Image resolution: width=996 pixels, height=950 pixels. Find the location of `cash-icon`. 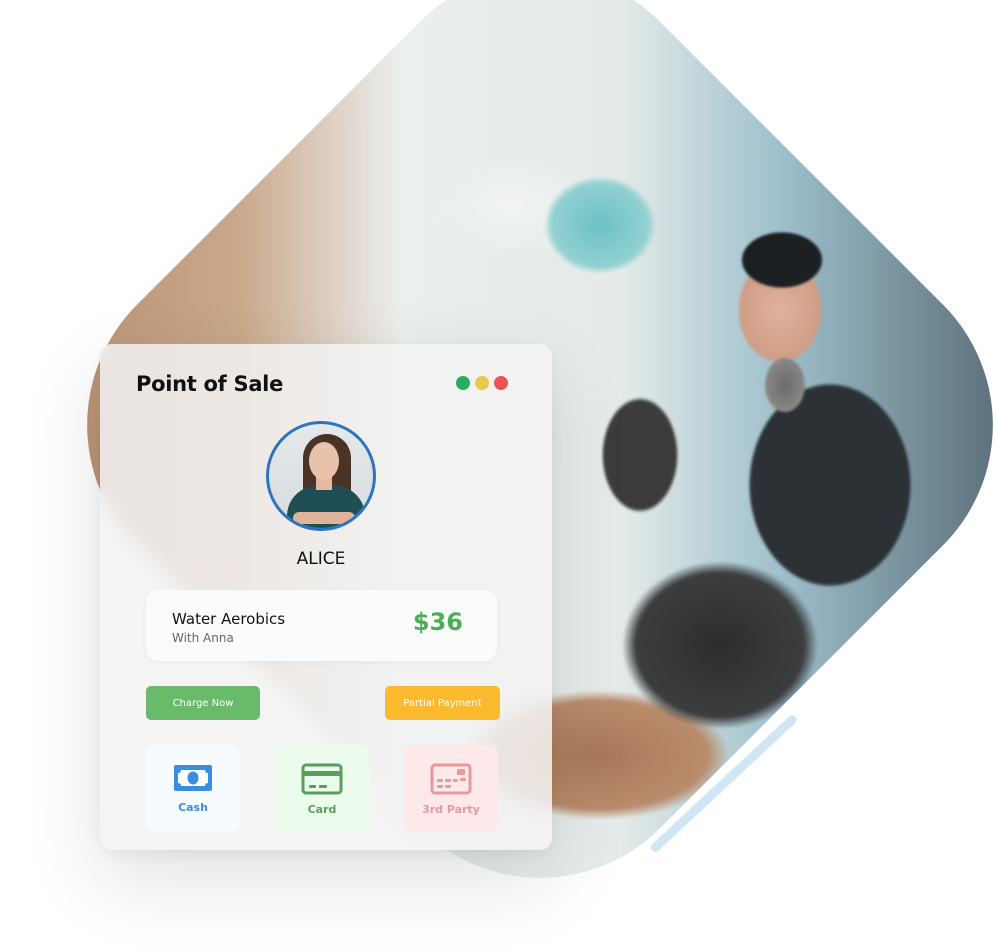

cash-icon is located at coordinates (193, 778).